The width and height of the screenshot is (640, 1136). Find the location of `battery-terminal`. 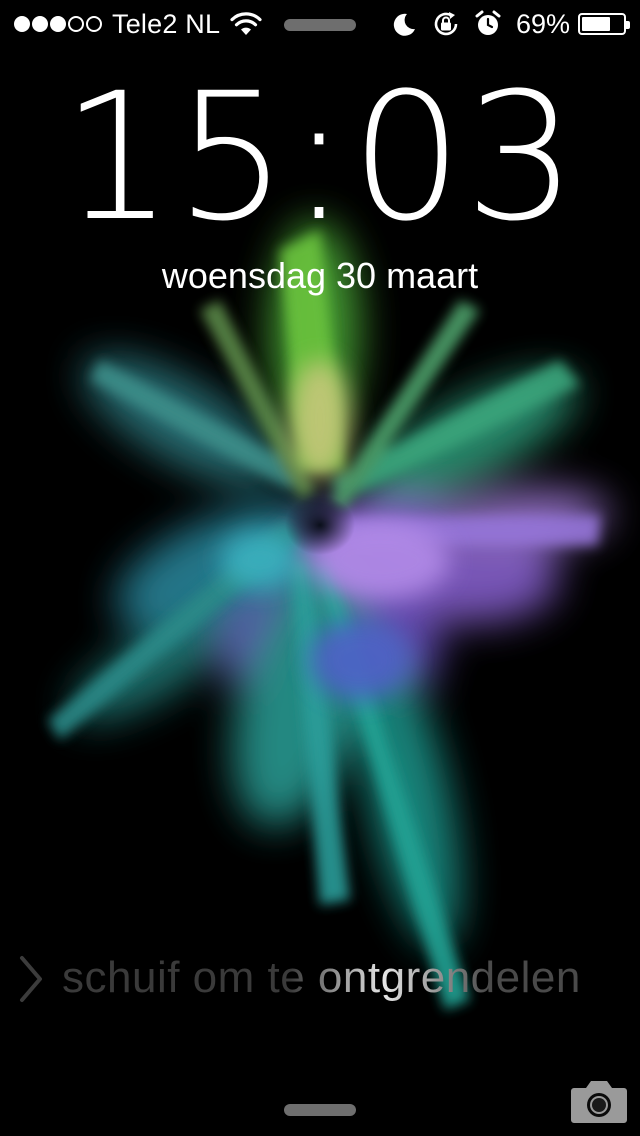

battery-terminal is located at coordinates (628, 25).